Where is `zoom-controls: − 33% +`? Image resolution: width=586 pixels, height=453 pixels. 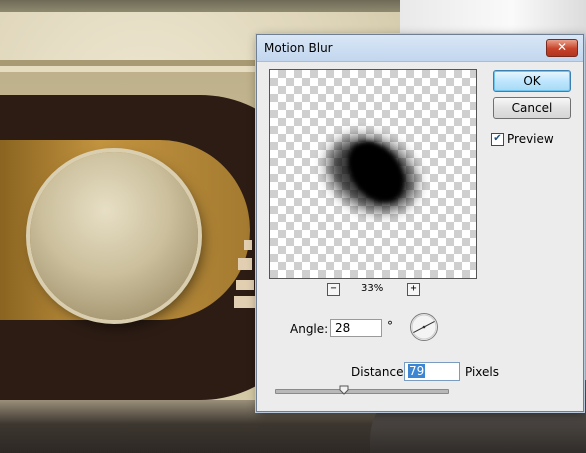 zoom-controls: − 33% + is located at coordinates (372, 290).